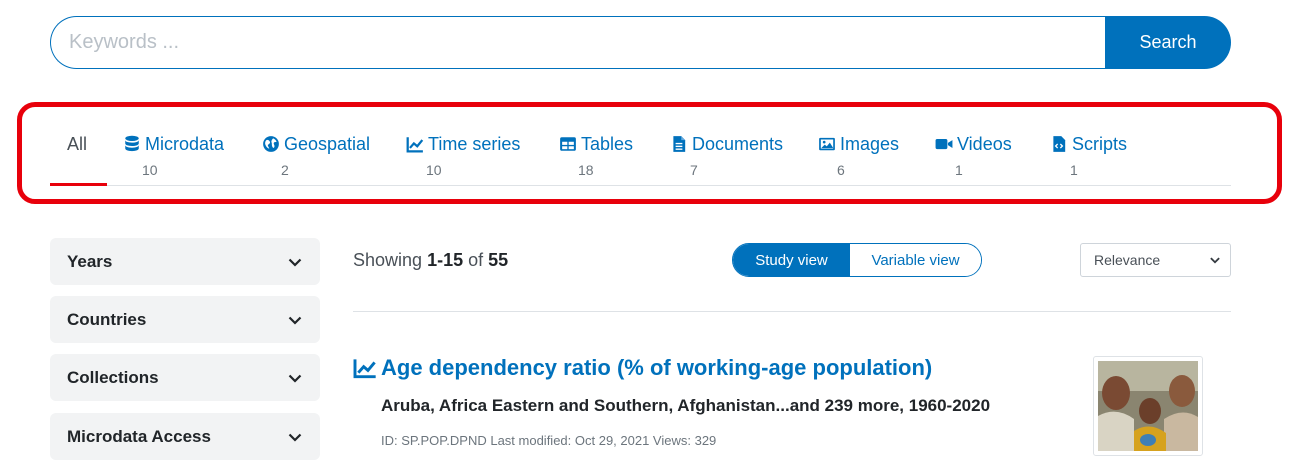 The height and width of the screenshot is (469, 1295). I want to click on tab-label: Tables, so click(607, 143).